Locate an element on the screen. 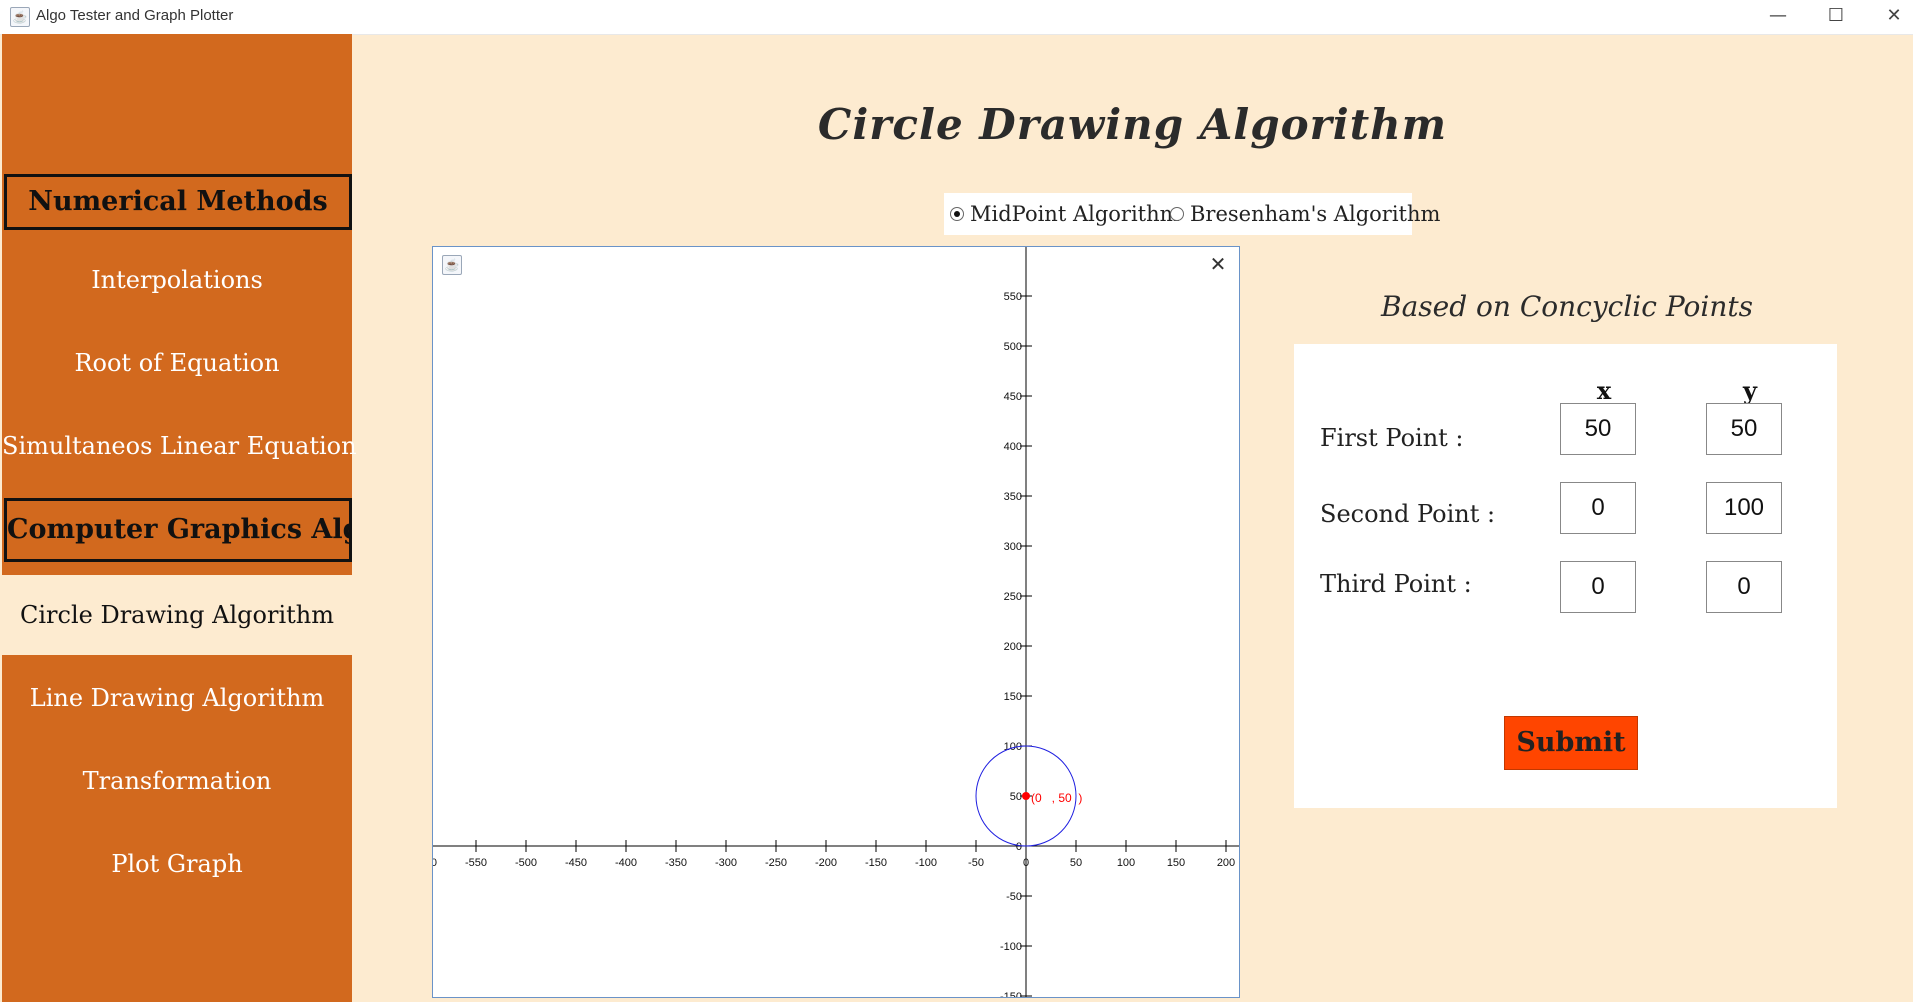  first-point-y-input: 50 is located at coordinates (1744, 429).